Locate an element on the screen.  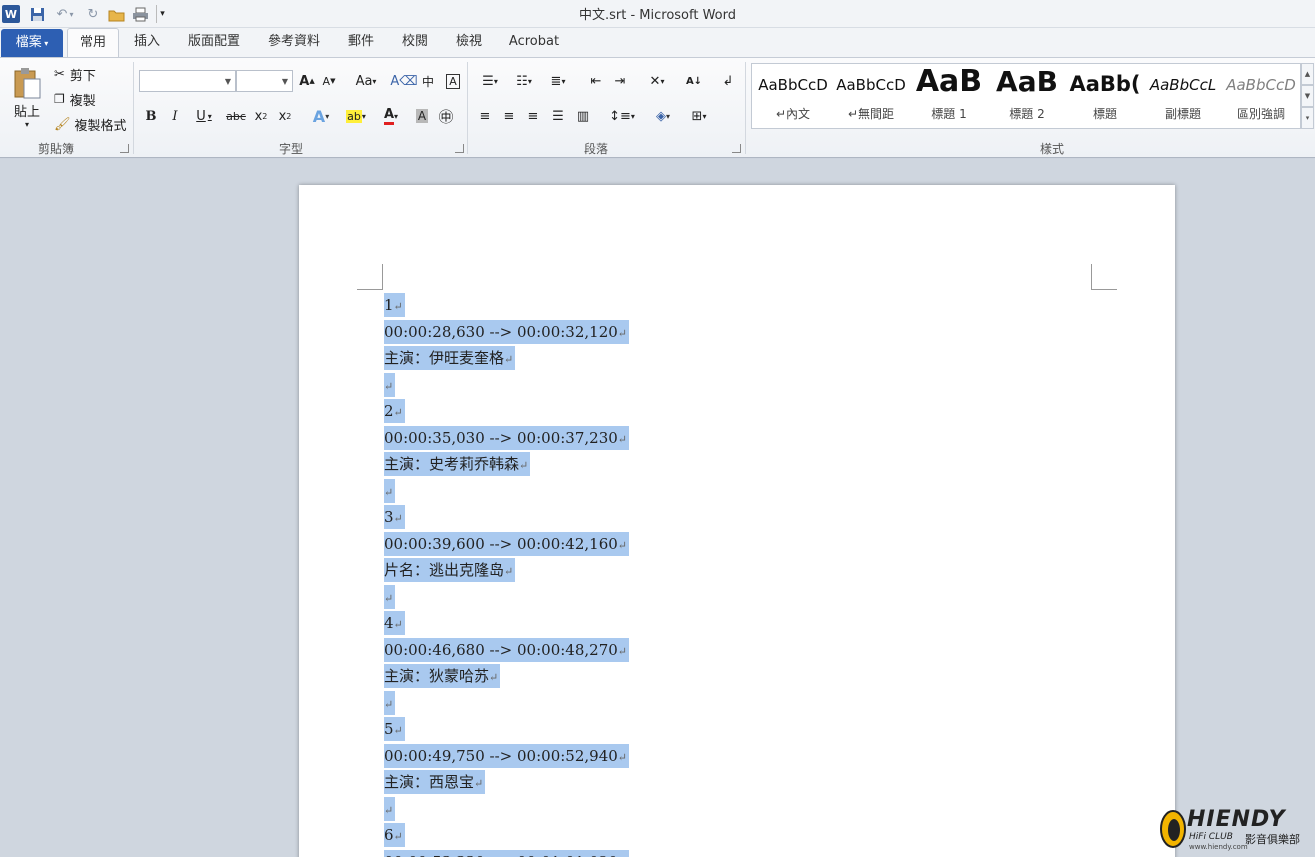
document-line: 主演：狄蒙哈苏↵ is located at coordinates (442, 676).